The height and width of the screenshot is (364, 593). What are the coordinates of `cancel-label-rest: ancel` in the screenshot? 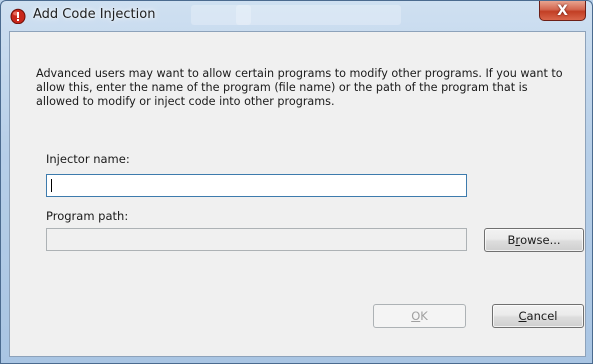 It's located at (542, 316).